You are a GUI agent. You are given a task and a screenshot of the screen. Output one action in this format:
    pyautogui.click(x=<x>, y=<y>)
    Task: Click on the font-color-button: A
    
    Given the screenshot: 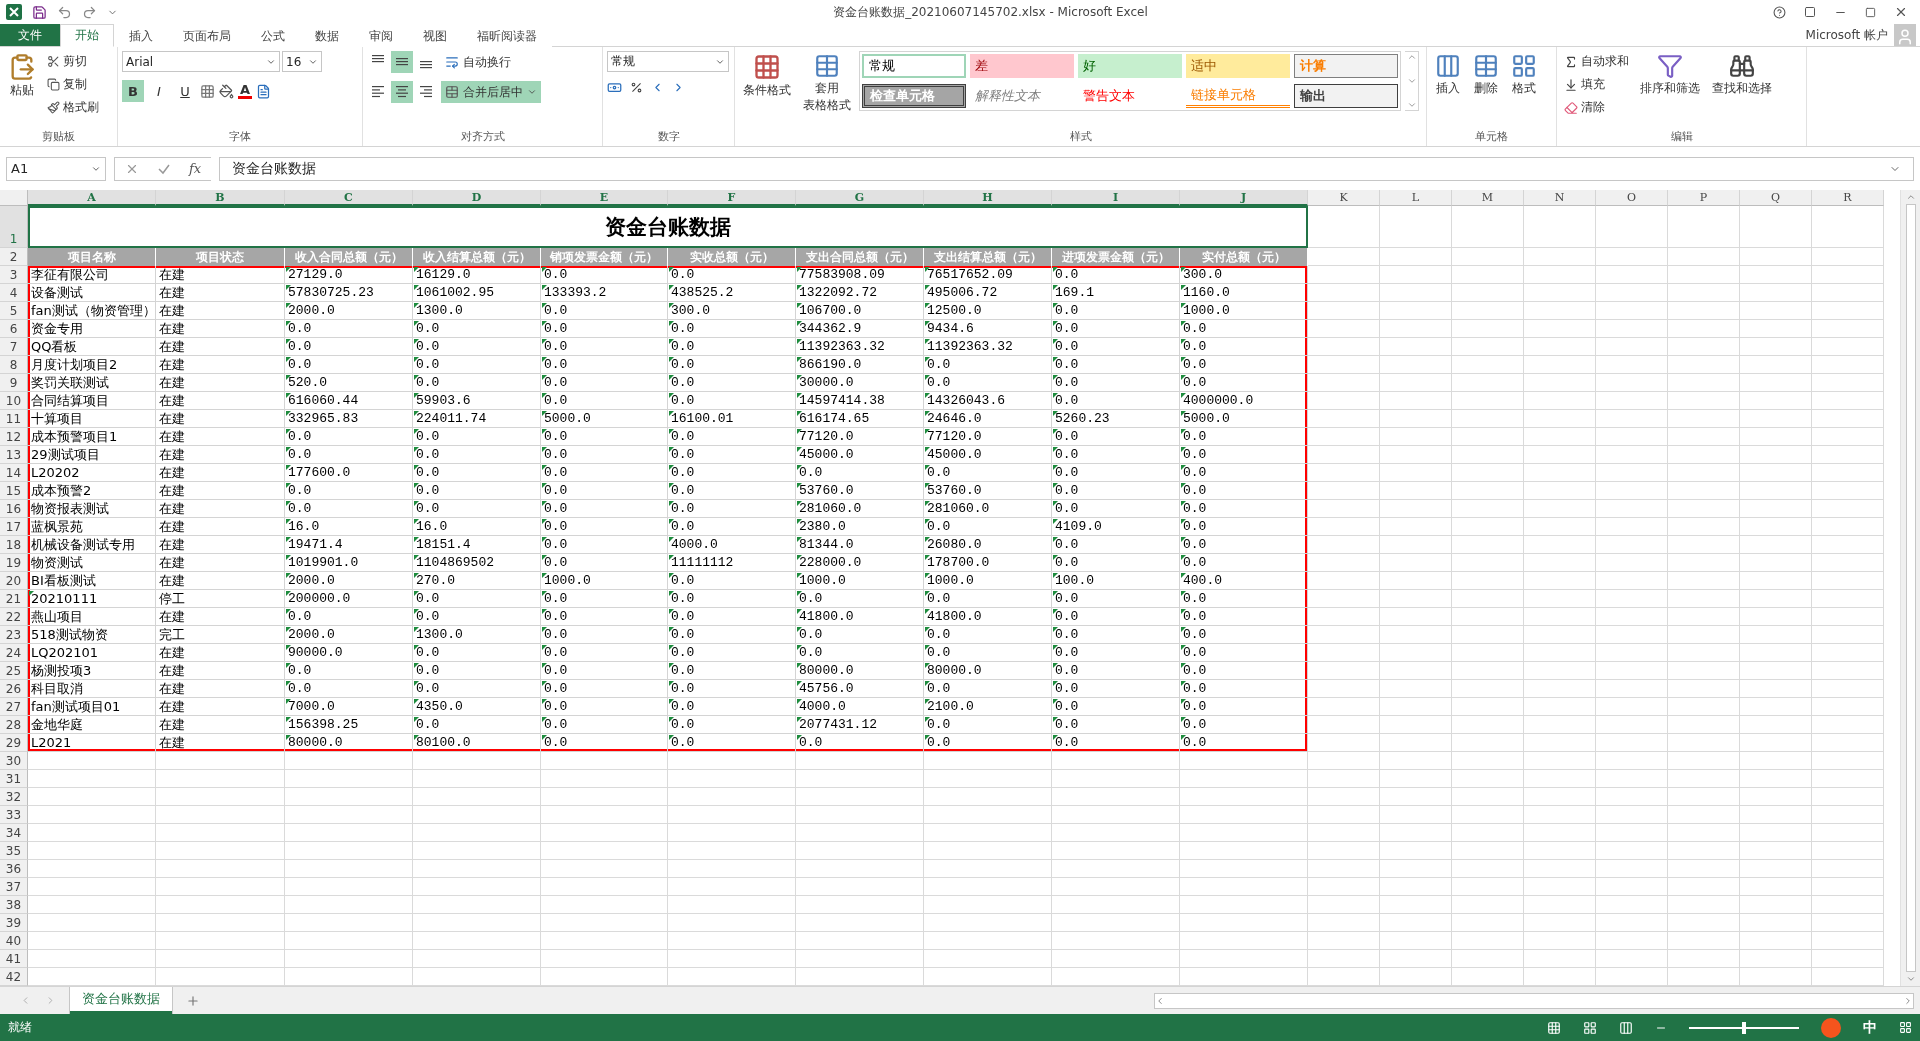 What is the action you would take?
    pyautogui.click(x=245, y=91)
    